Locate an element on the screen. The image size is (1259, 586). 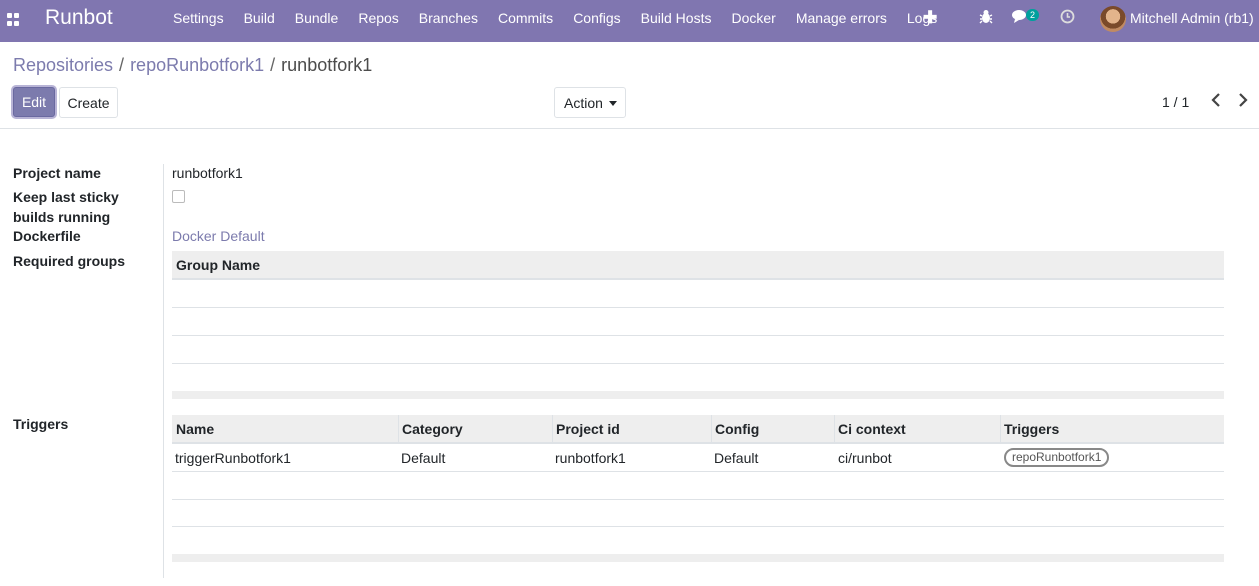
action-dropdown-button: Action is located at coordinates (590, 102).